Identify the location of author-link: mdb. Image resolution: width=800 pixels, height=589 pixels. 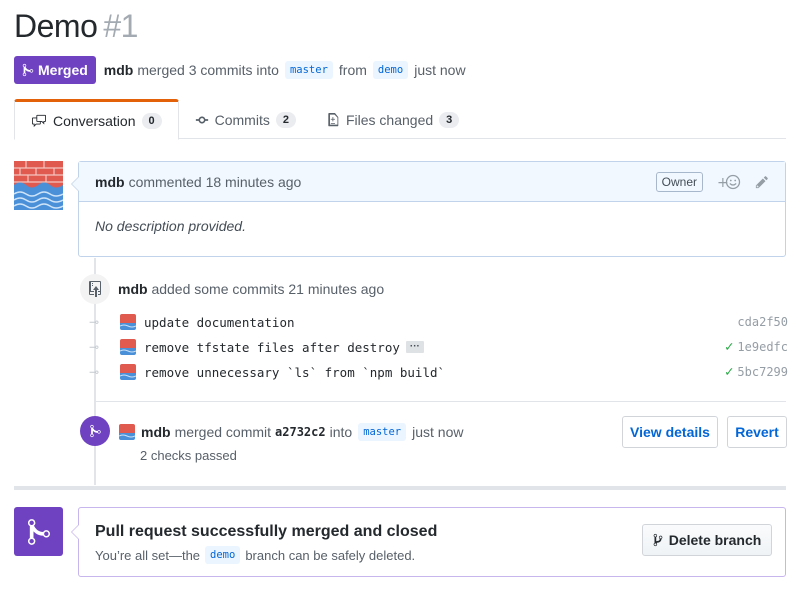
(119, 70).